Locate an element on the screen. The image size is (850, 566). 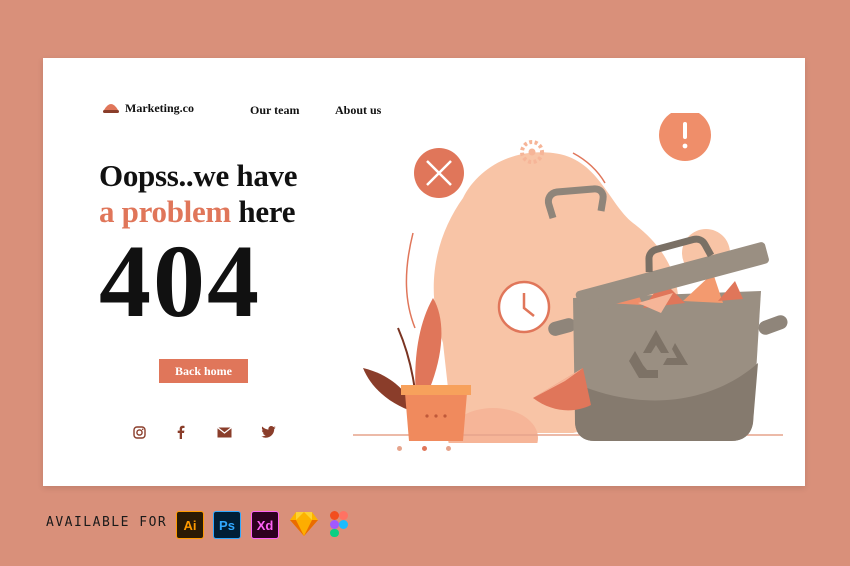
instagram-icon is located at coordinates (139, 432).